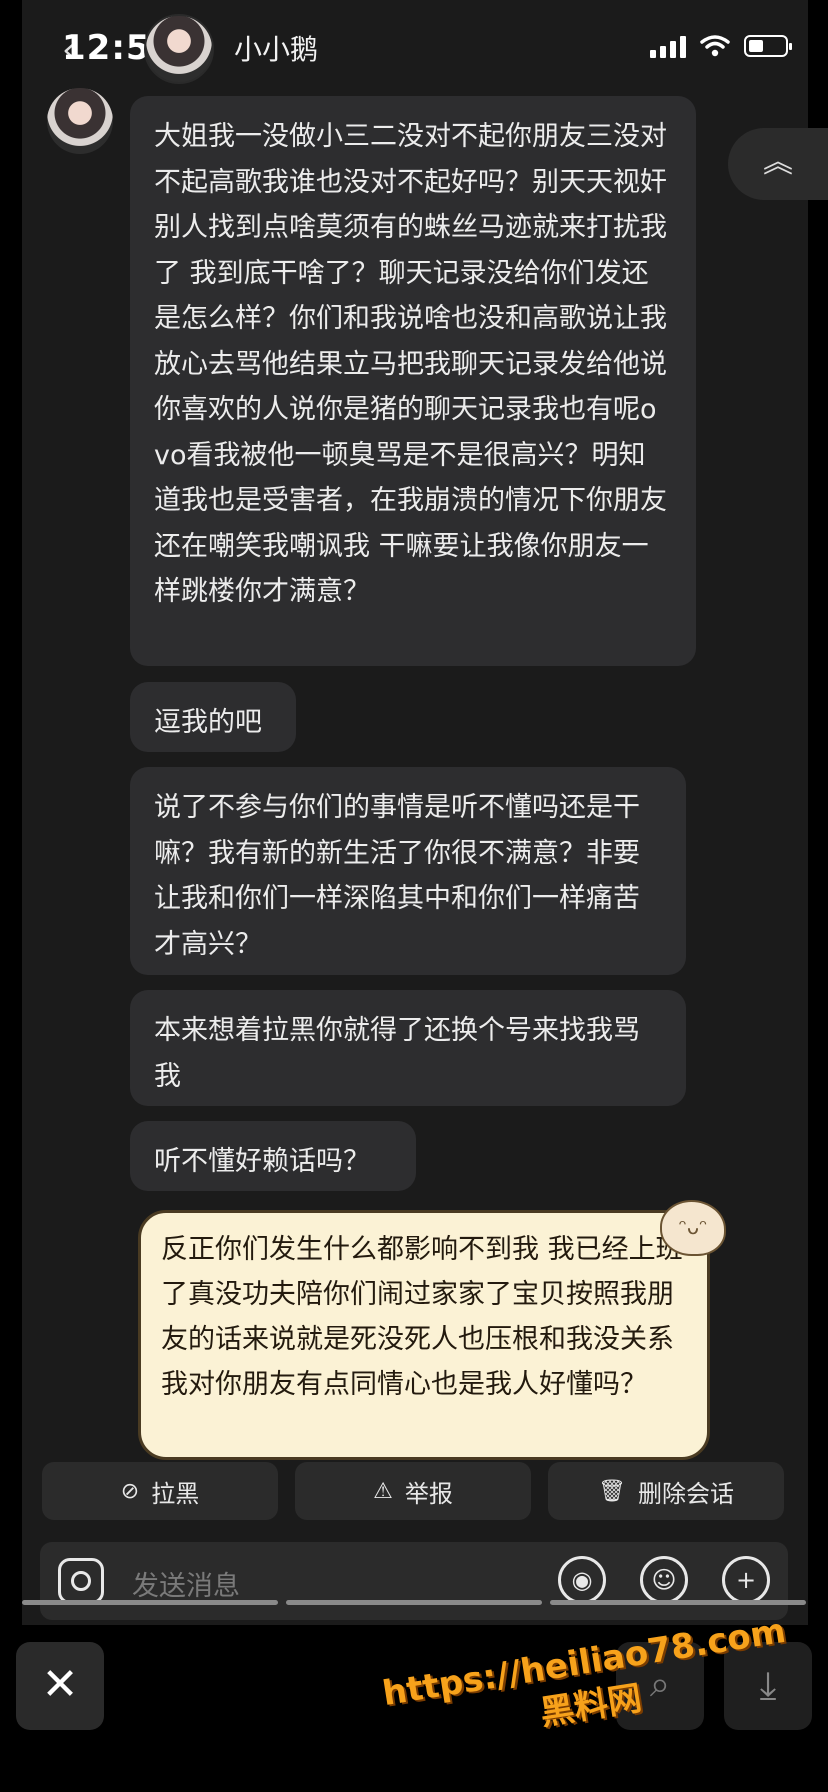 The width and height of the screenshot is (828, 1792). I want to click on message-bubble: 本来想着拉黑你就得了还换个号来找我骂我, so click(408, 1048).